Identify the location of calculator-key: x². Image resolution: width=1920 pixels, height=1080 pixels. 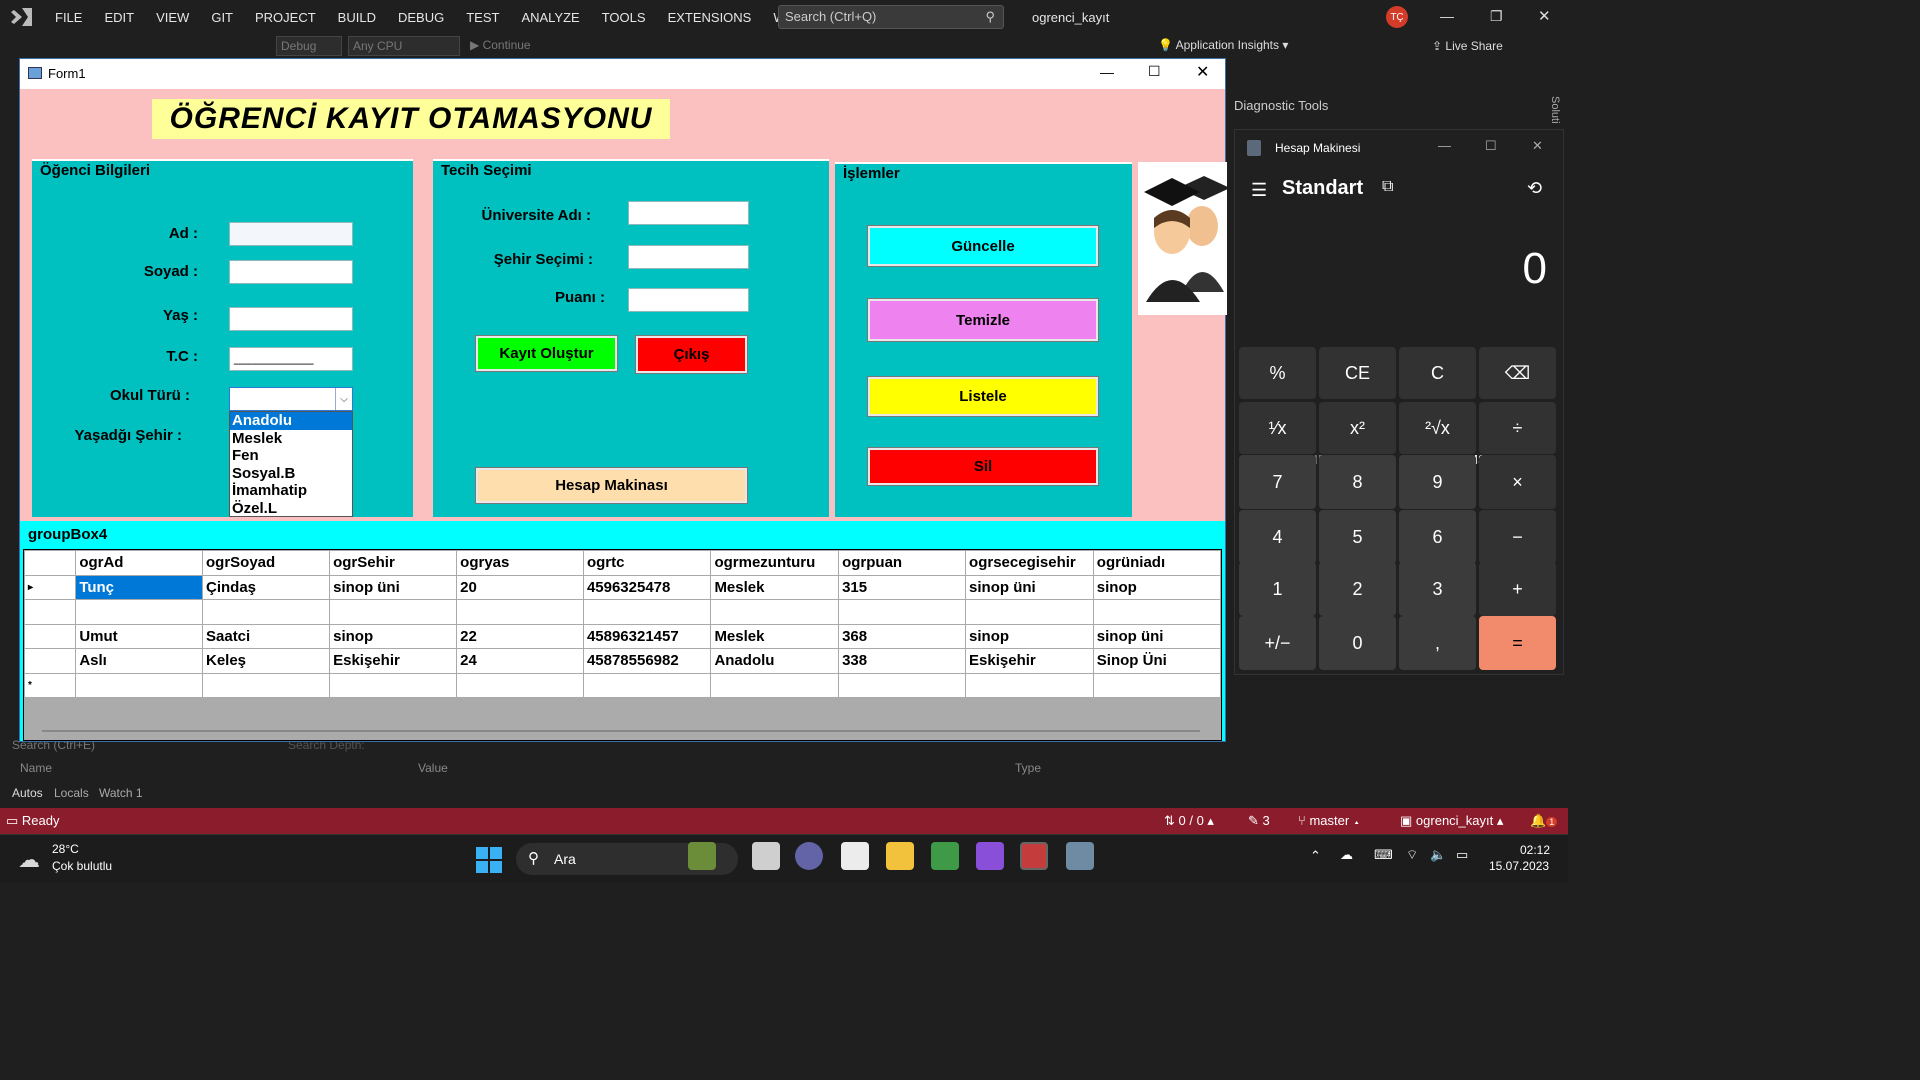
(1357, 428).